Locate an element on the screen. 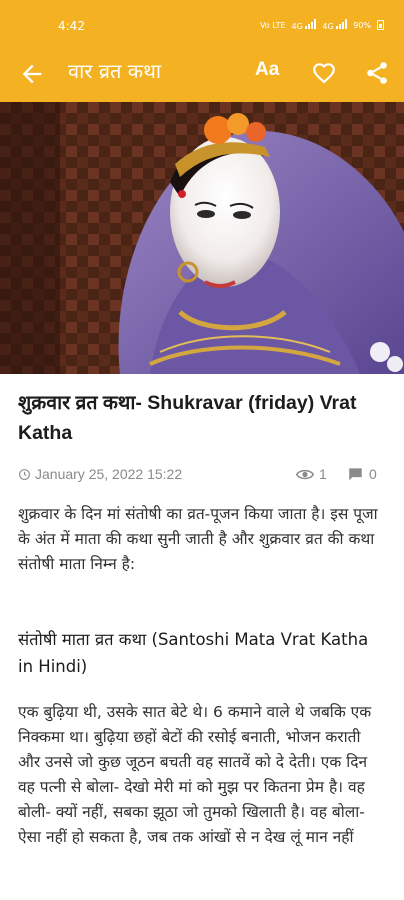  comment-count: 0 is located at coordinates (362, 474).